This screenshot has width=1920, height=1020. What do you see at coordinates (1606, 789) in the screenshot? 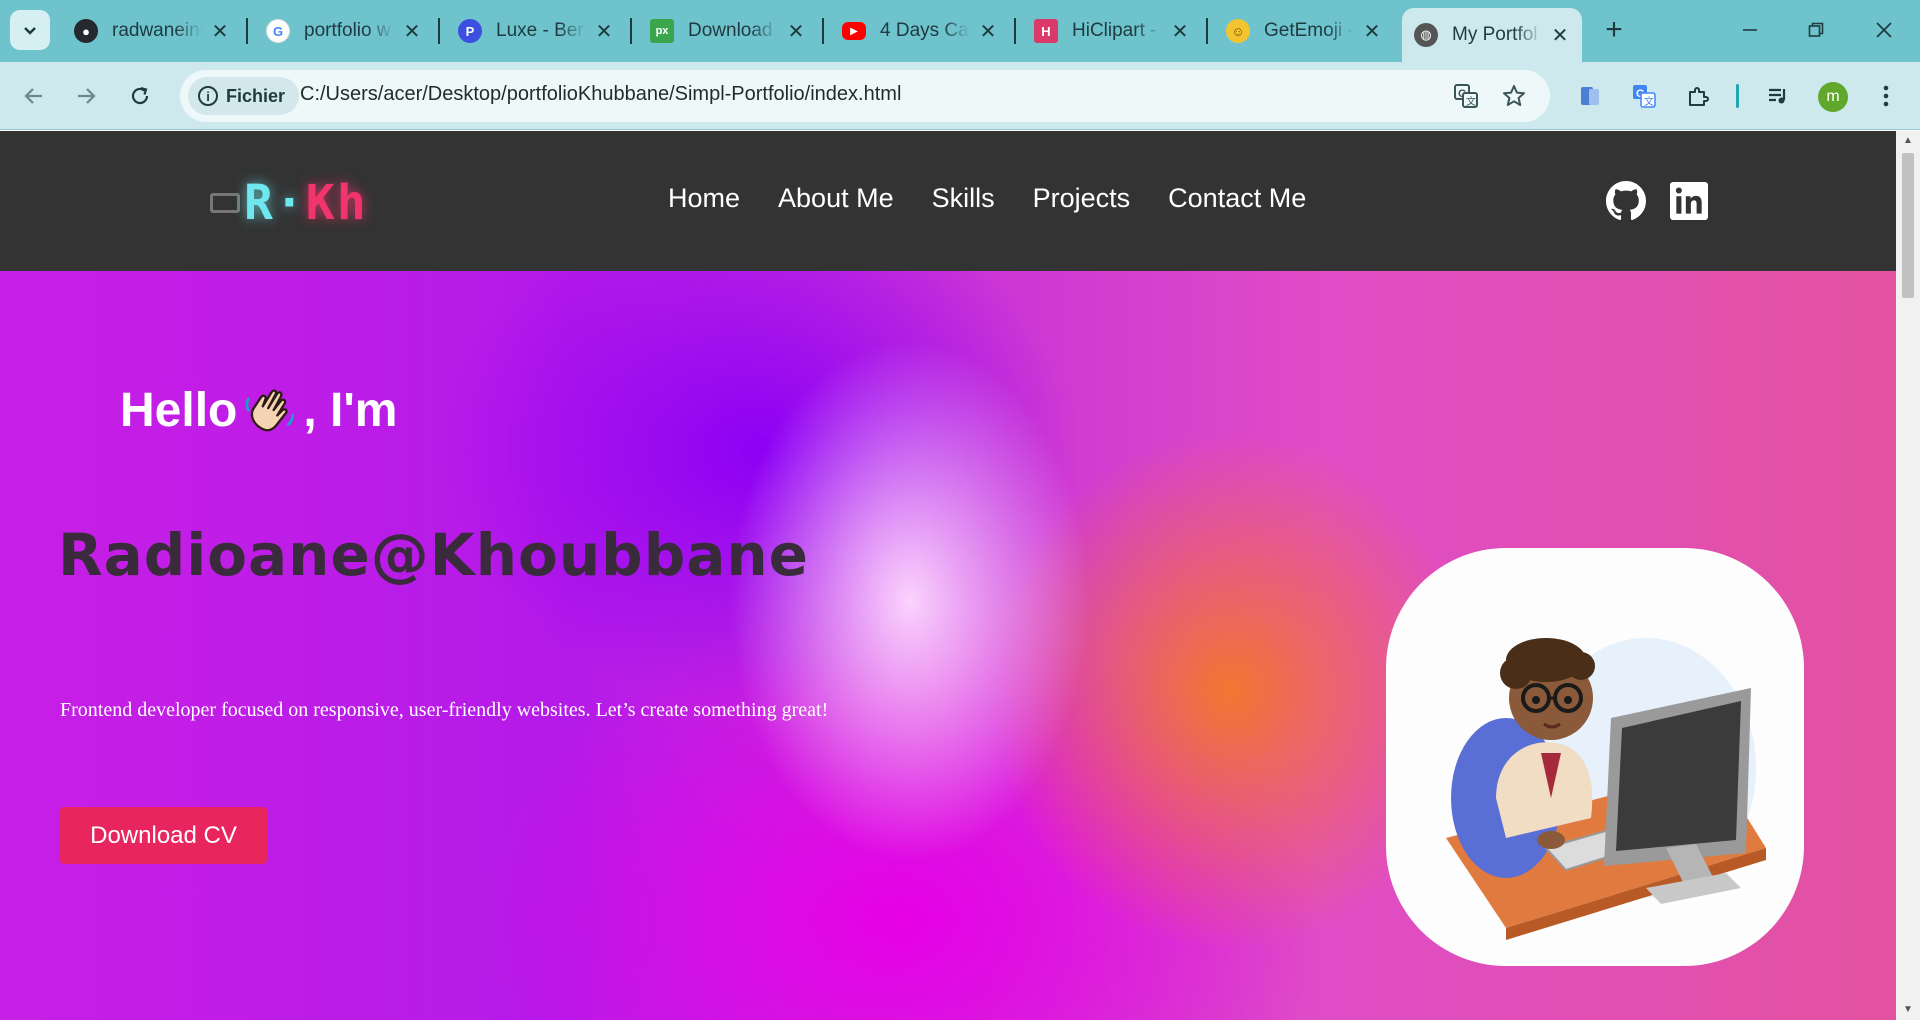
I see `developer-at-computer-image` at bounding box center [1606, 789].